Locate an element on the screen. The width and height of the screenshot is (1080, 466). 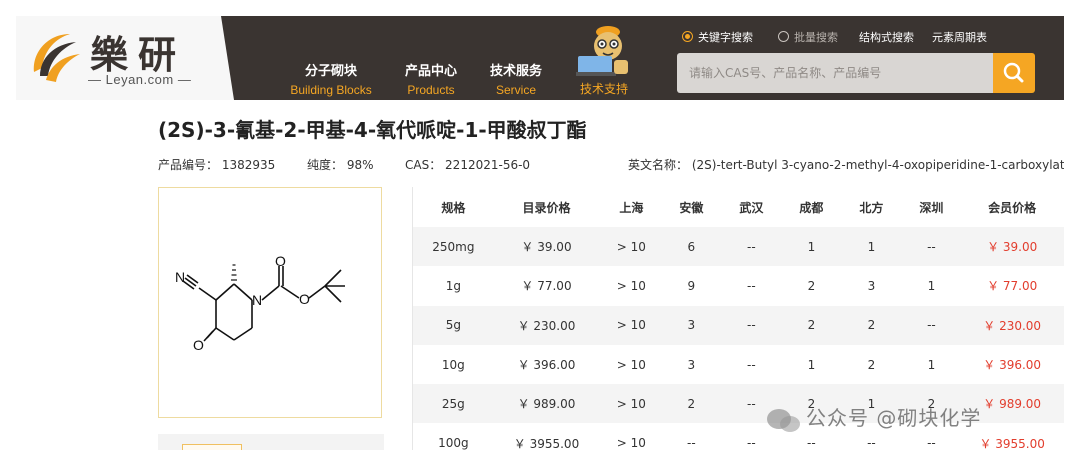
cell-spec: 10g is located at coordinates (453, 364).